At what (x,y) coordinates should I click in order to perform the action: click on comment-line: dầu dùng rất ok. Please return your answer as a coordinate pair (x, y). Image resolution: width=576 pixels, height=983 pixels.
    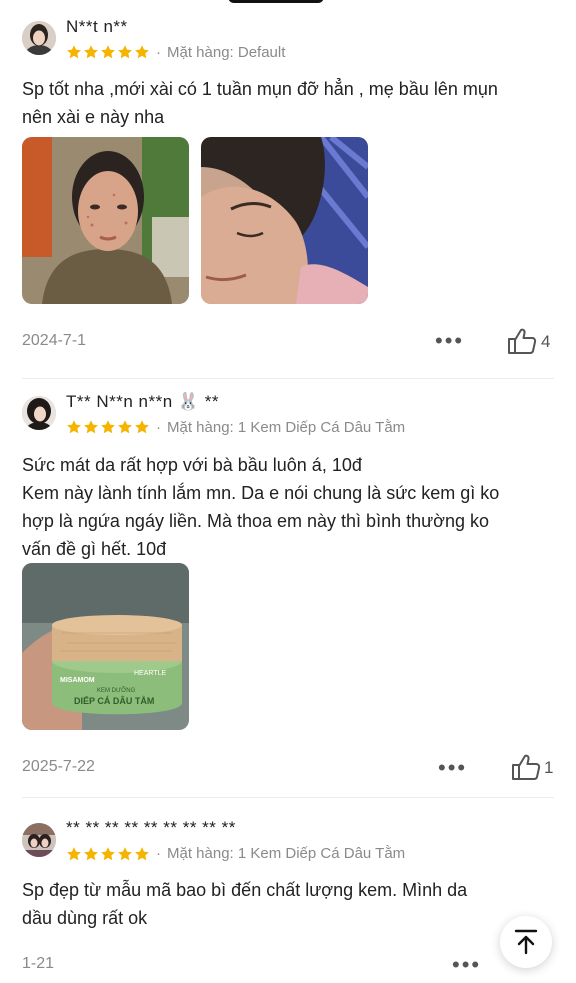
    Looking at the image, I should click on (85, 918).